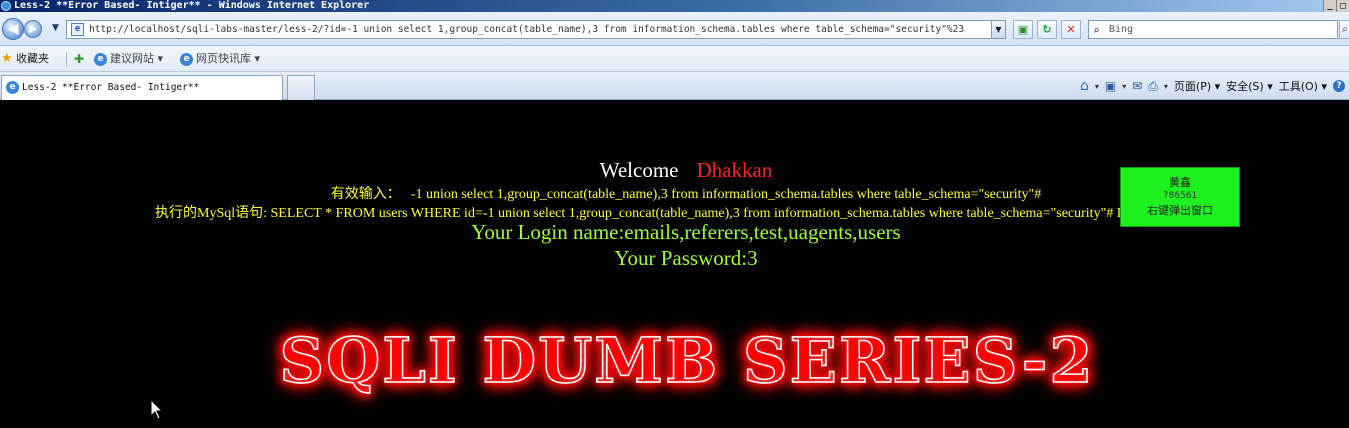 This screenshot has width=1349, height=428. What do you see at coordinates (1339, 86) in the screenshot?
I see `help-icon: ?` at bounding box center [1339, 86].